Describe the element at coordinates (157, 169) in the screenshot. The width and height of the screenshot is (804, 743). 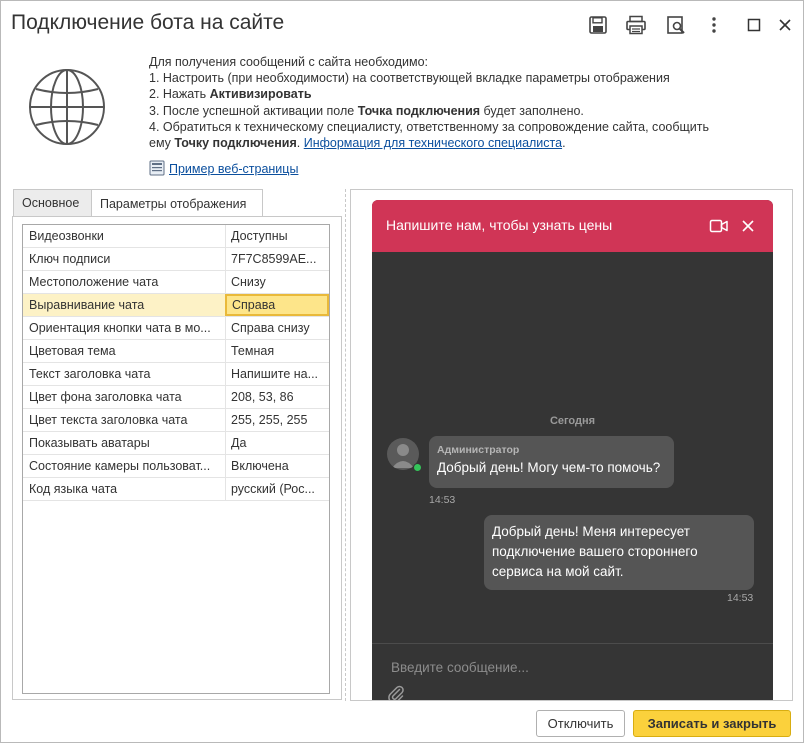
I see `document-icon` at that location.